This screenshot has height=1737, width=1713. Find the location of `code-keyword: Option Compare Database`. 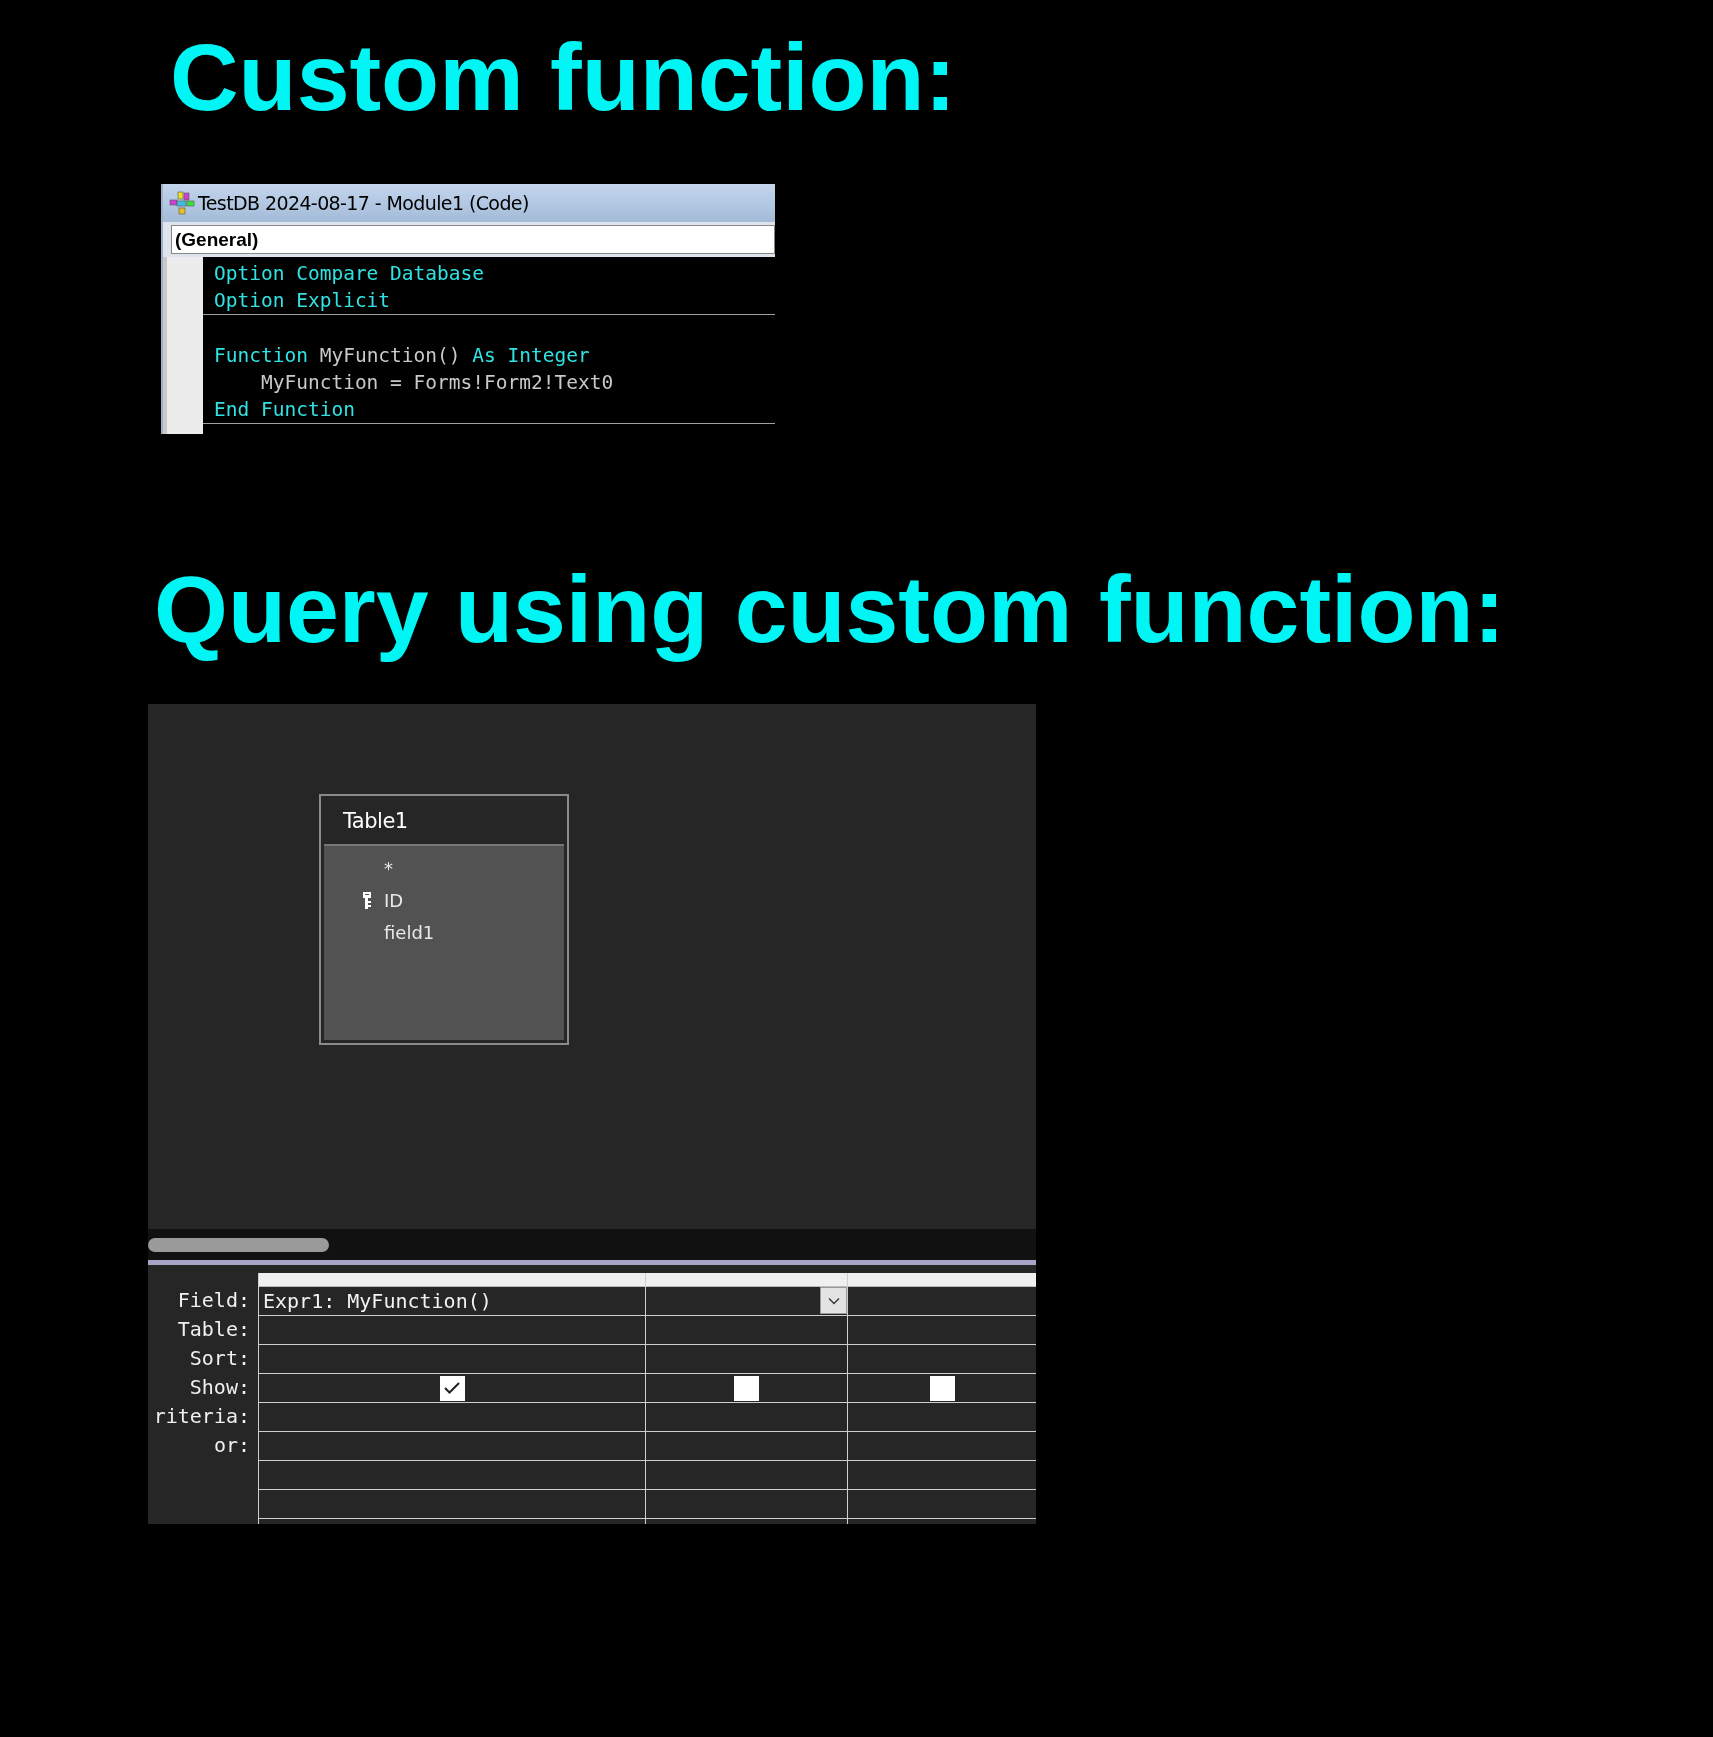

code-keyword: Option Compare Database is located at coordinates (349, 273).